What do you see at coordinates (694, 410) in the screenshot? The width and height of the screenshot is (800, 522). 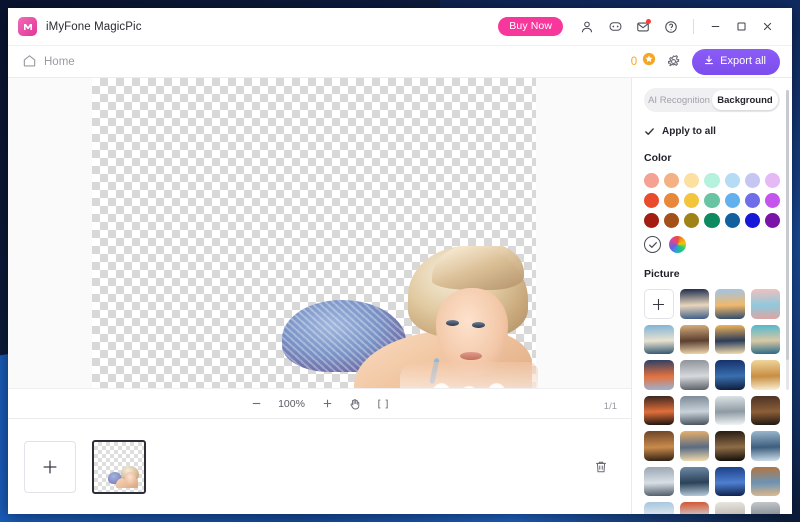 I see `bg-misty-lake` at bounding box center [694, 410].